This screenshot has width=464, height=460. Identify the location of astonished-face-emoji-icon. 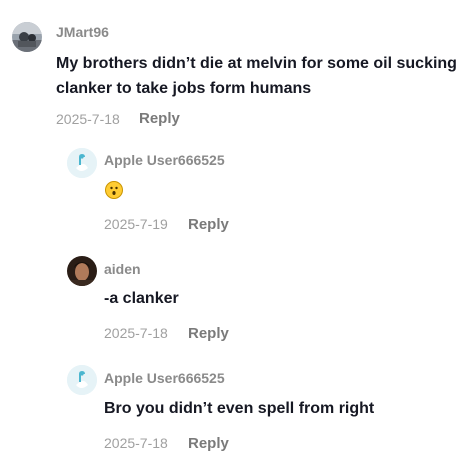
(114, 190).